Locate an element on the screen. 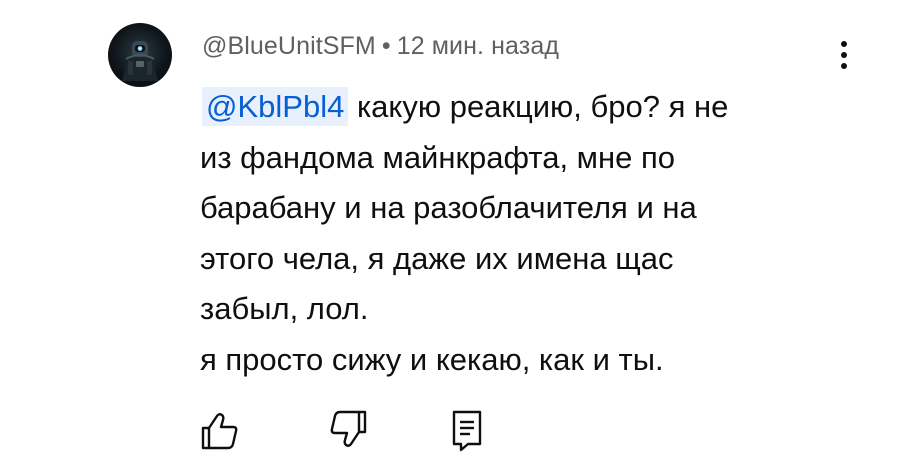 The width and height of the screenshot is (900, 472). comment-line-1: @KblPbl4 какую реакцию, бро? я не is located at coordinates (520, 107).